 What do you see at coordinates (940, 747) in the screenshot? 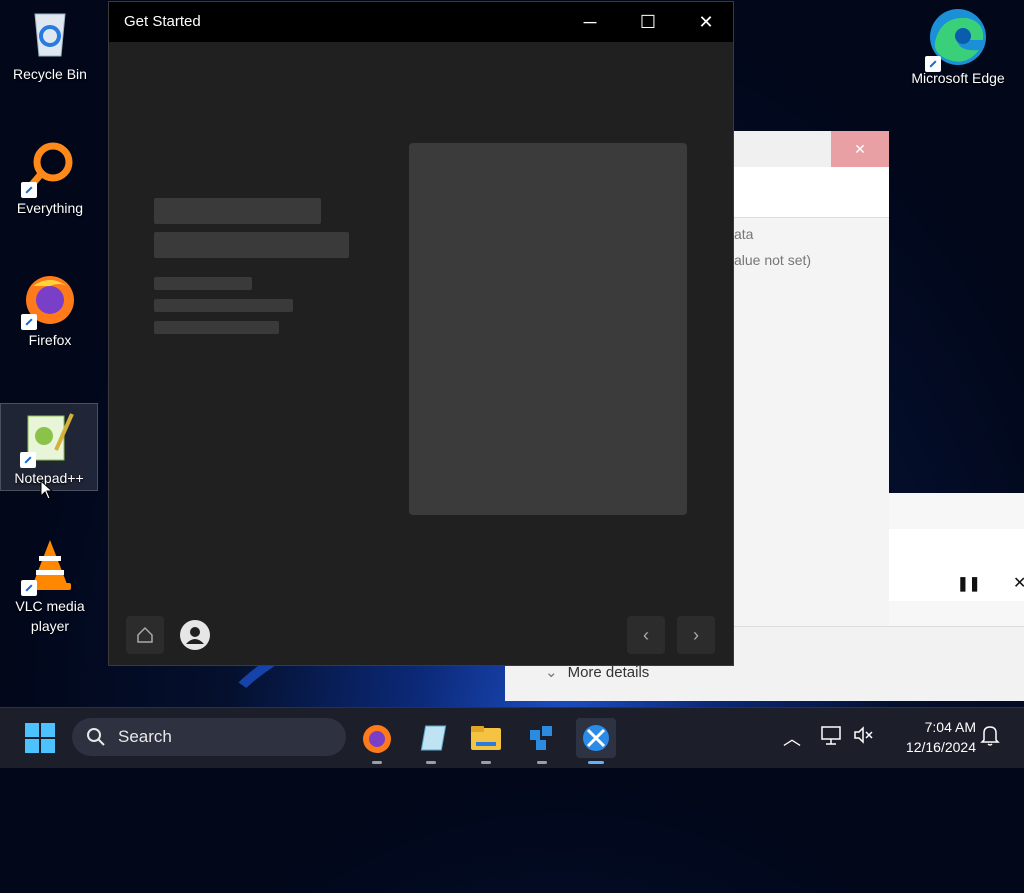
I see `clock-date: 12/16/2024` at bounding box center [940, 747].